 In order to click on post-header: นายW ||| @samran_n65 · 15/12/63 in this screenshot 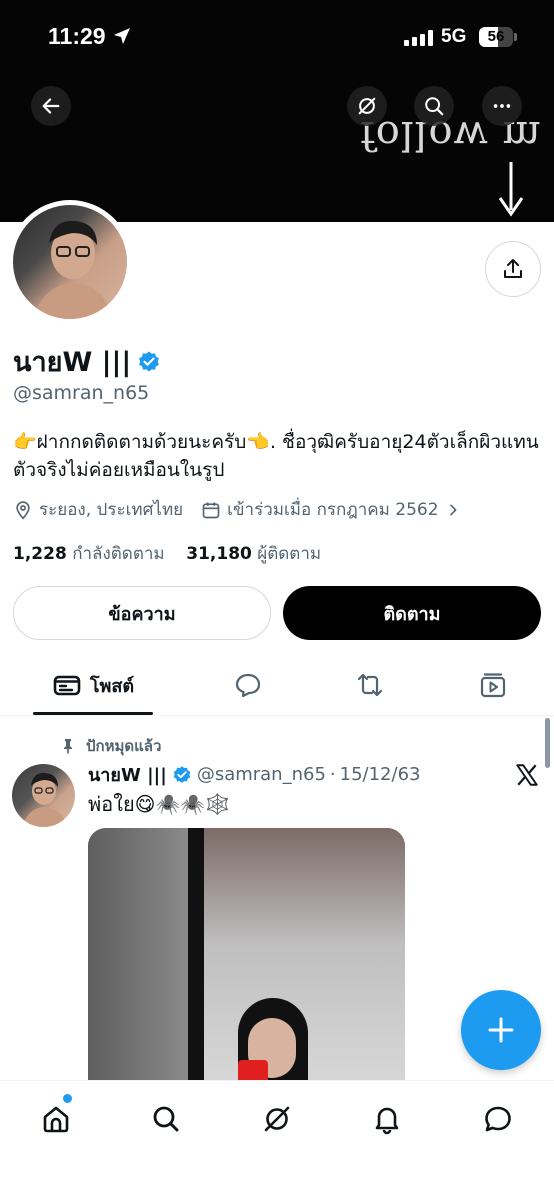, I will do `click(254, 774)`.